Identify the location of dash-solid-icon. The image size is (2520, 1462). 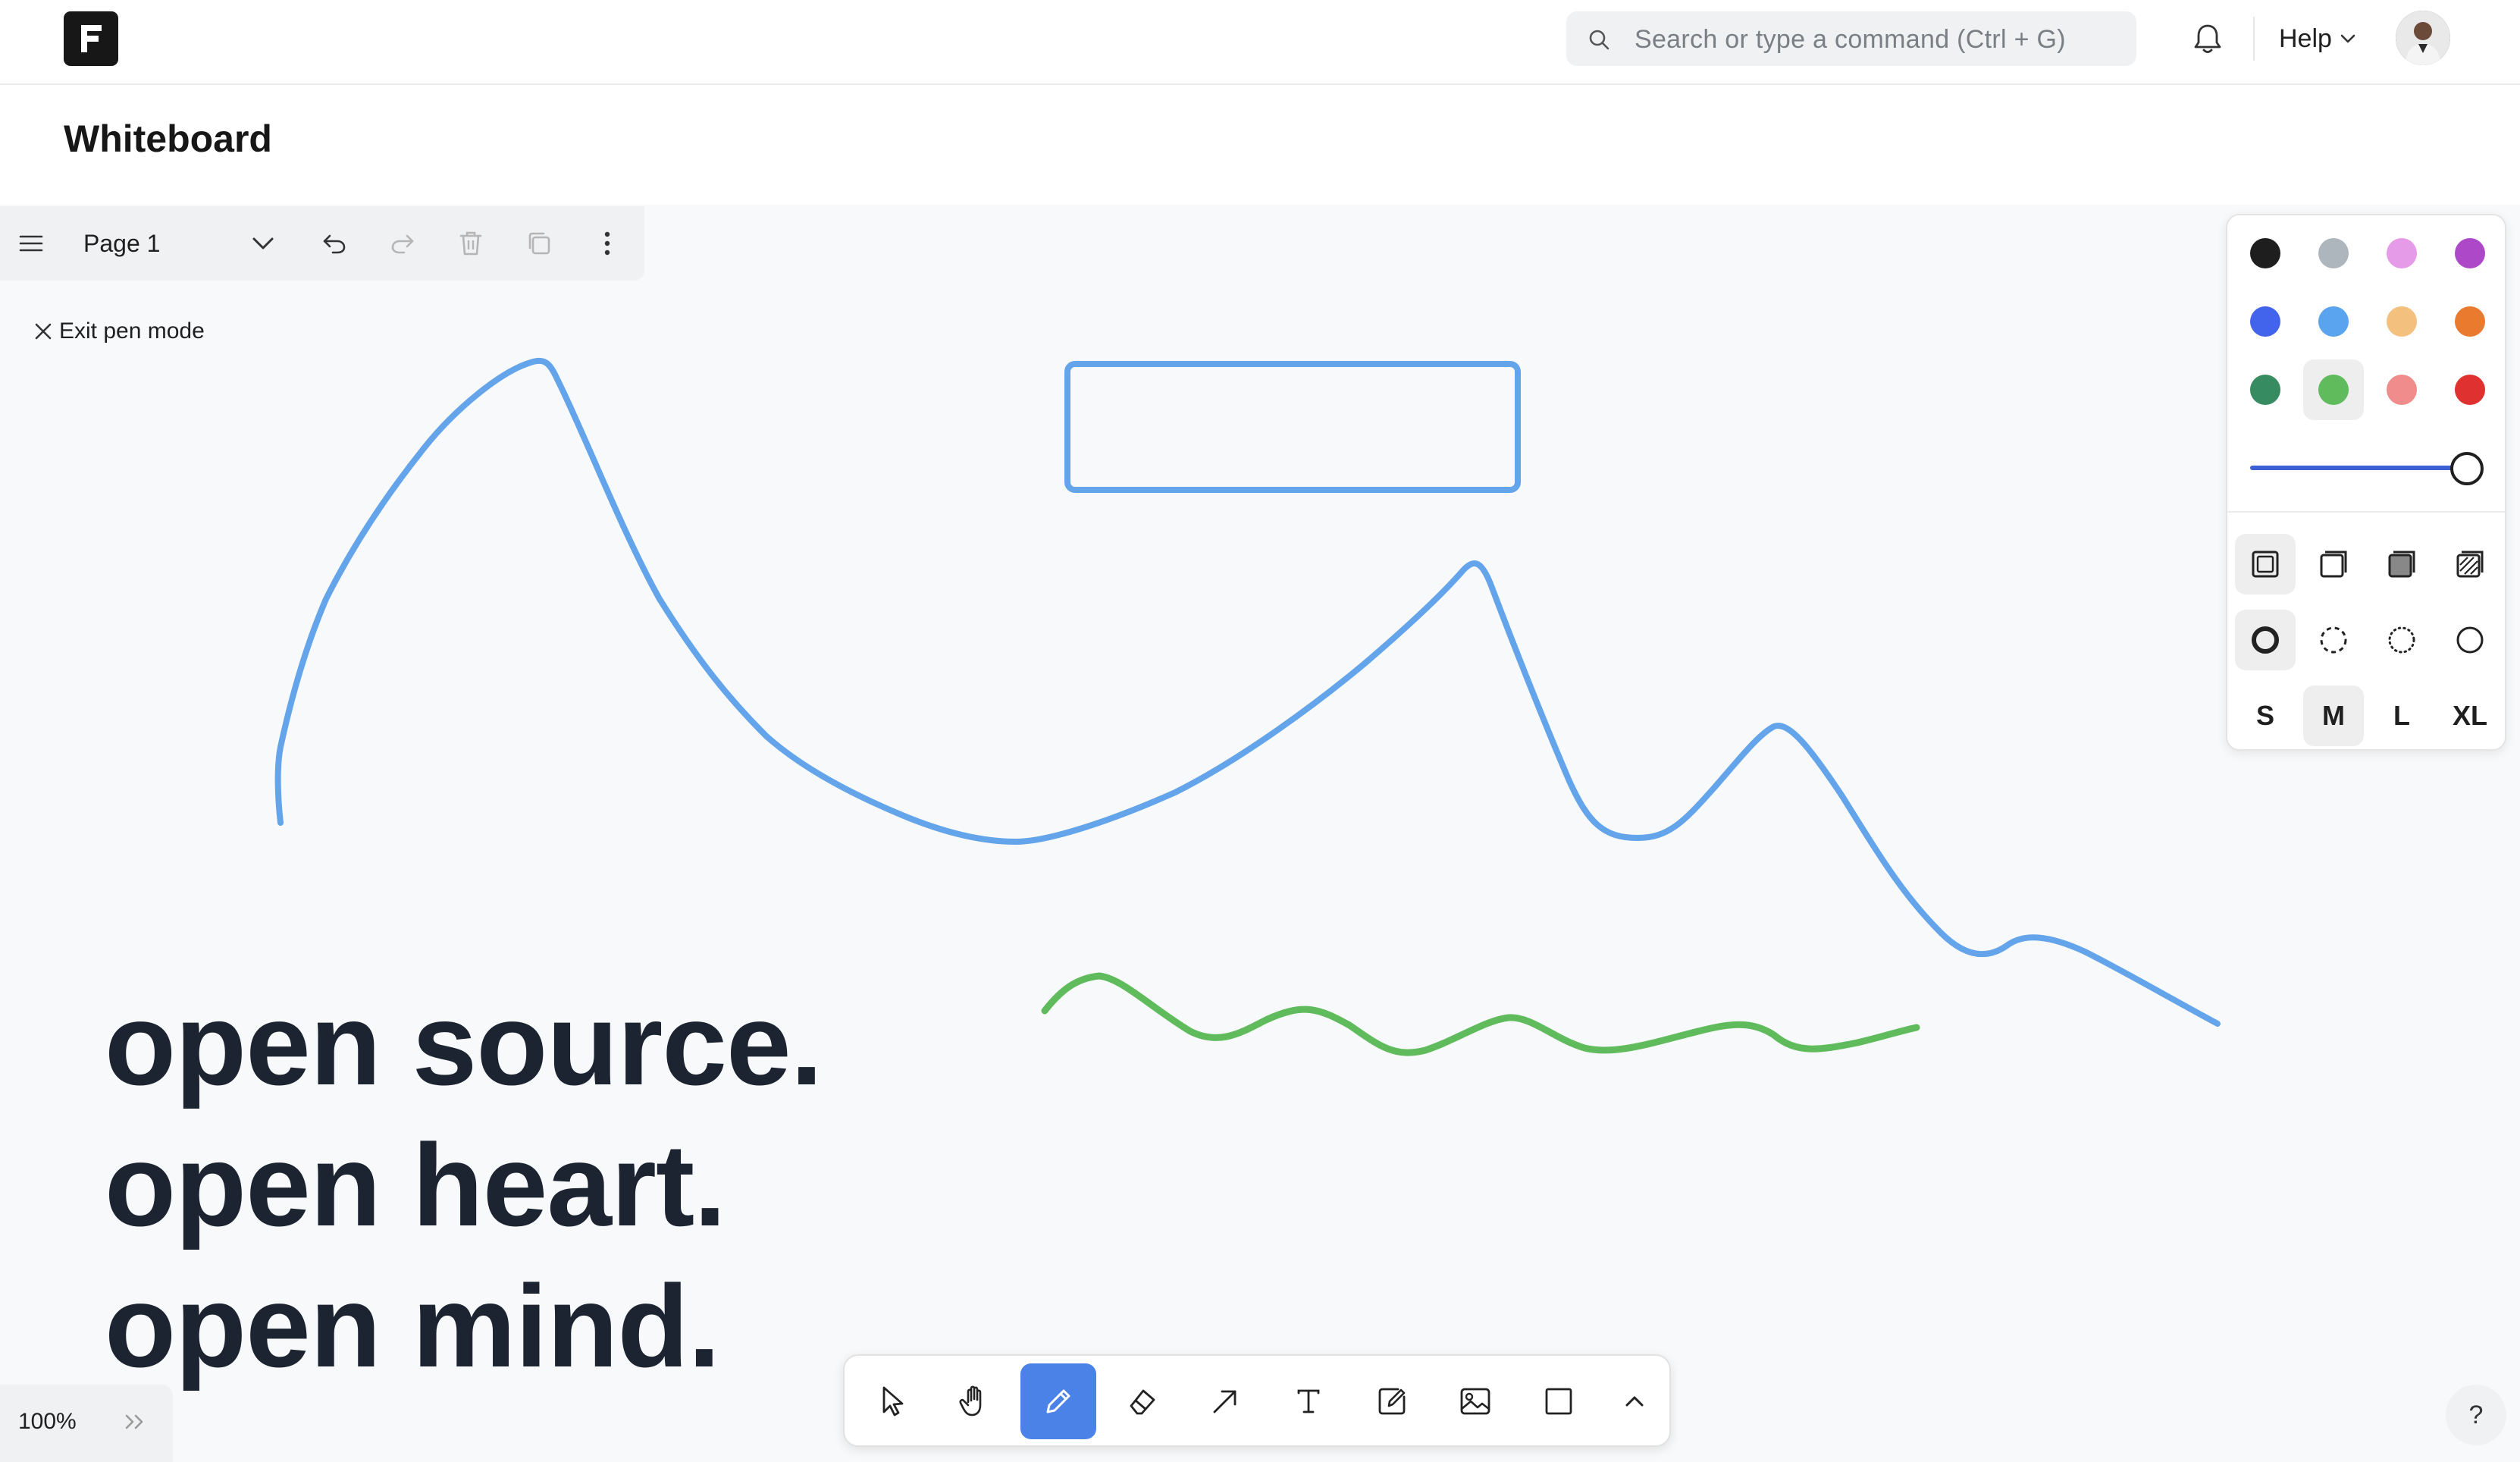
(2470, 640).